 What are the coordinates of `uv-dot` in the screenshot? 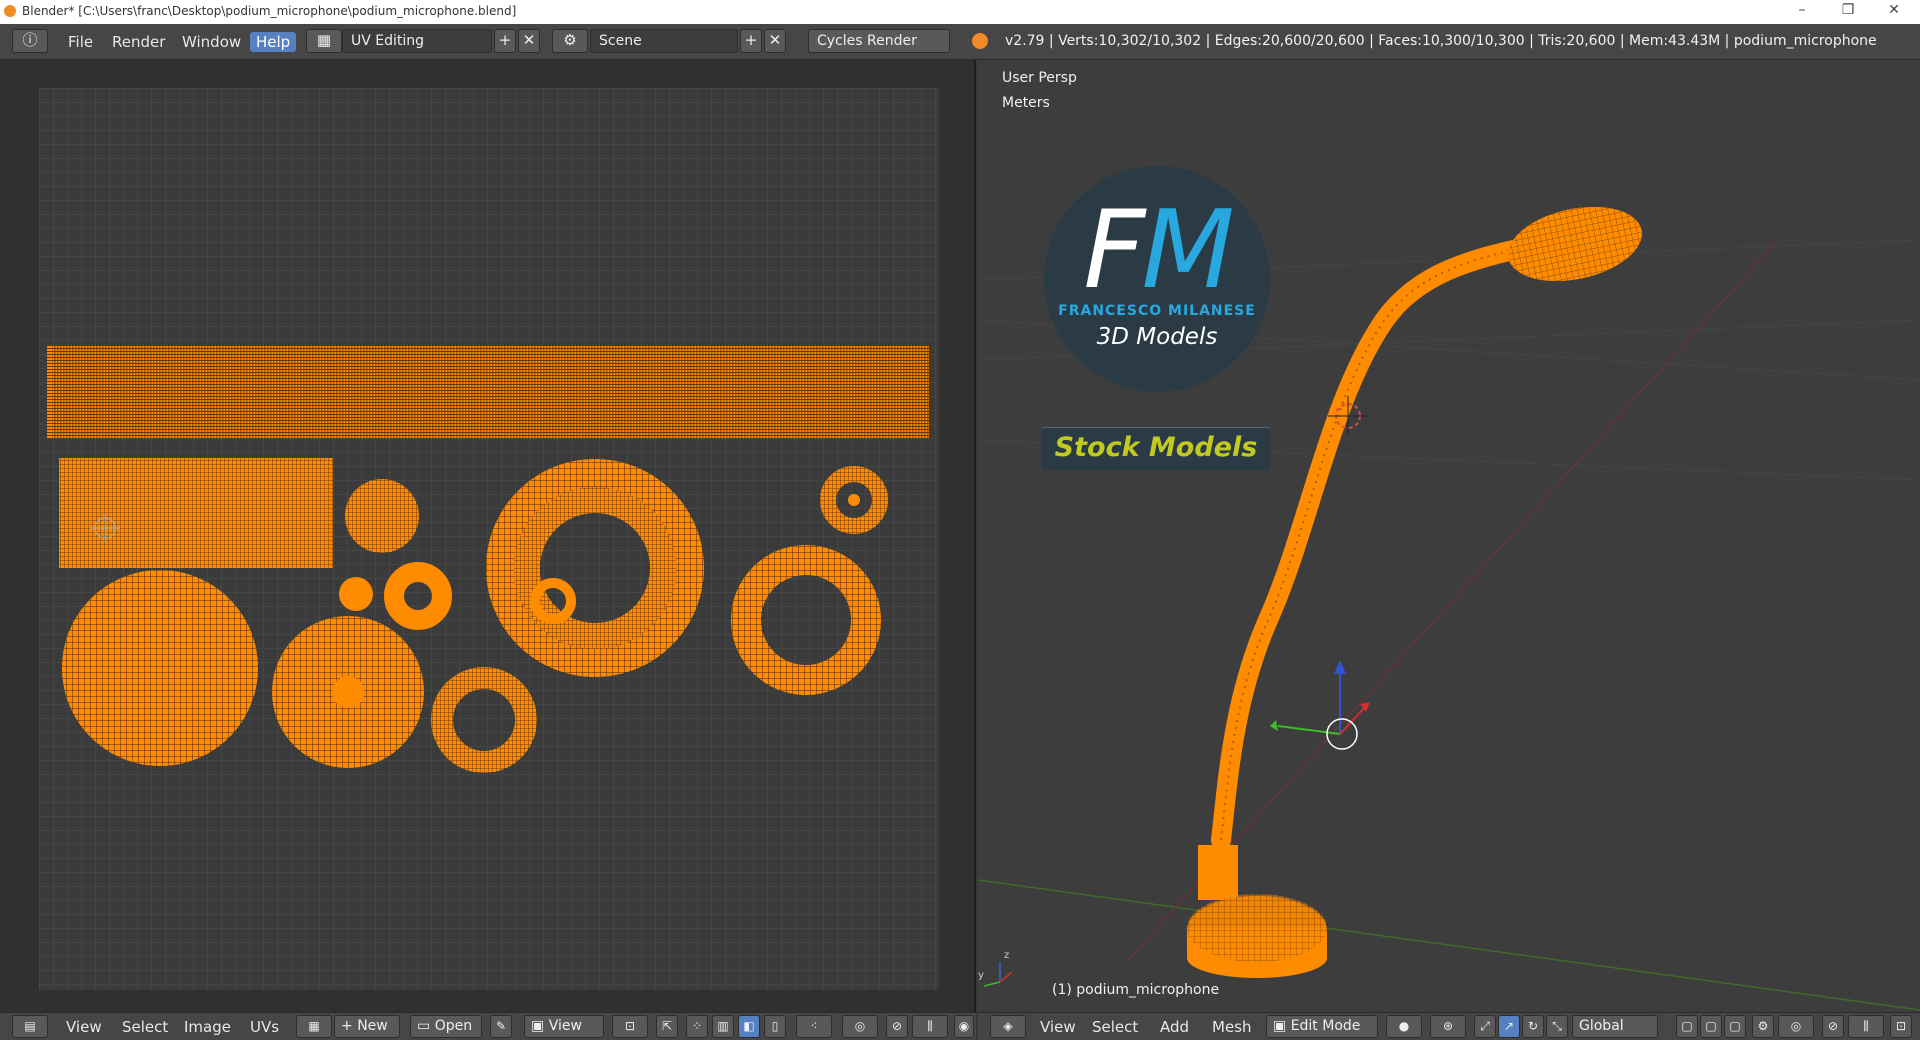 It's located at (356, 594).